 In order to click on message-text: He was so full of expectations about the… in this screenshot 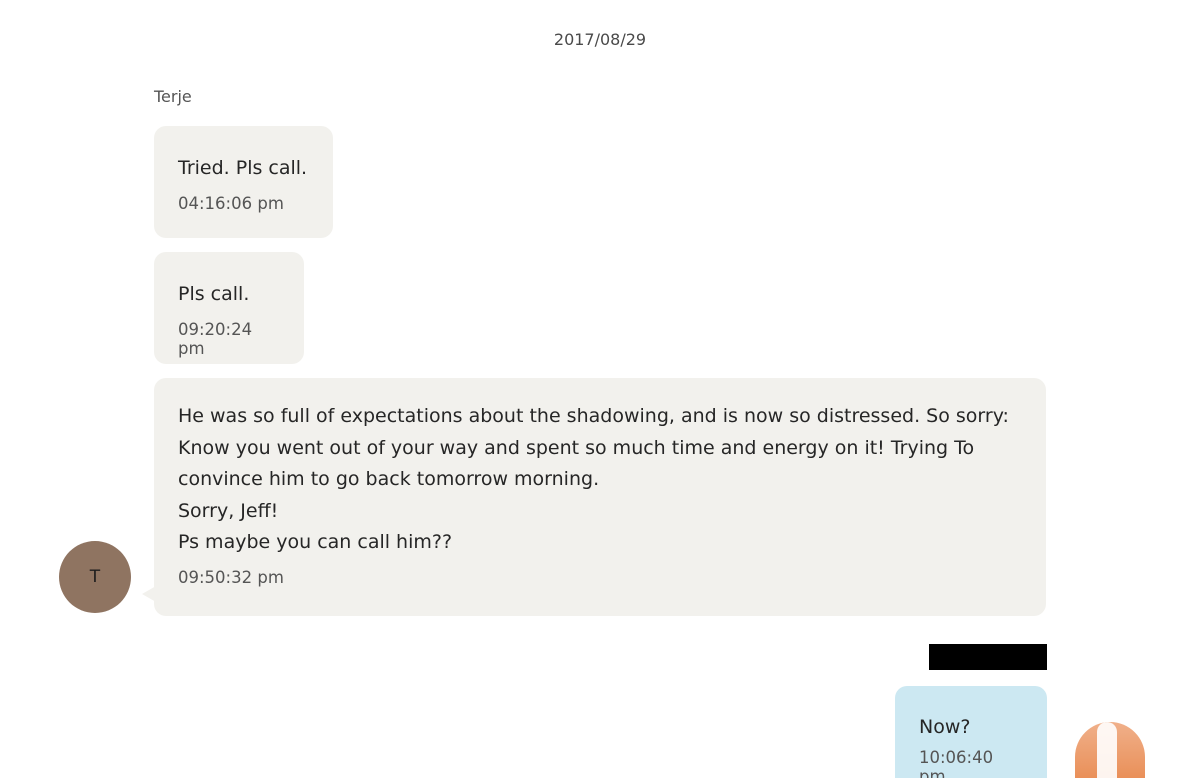, I will do `click(593, 479)`.